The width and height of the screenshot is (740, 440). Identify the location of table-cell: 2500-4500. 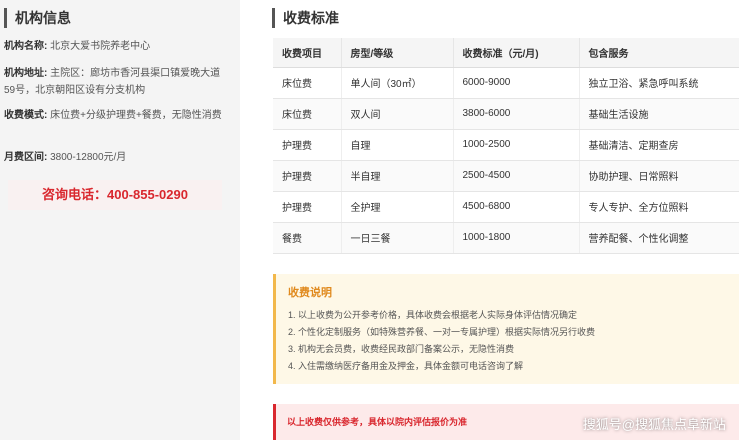
(516, 176).